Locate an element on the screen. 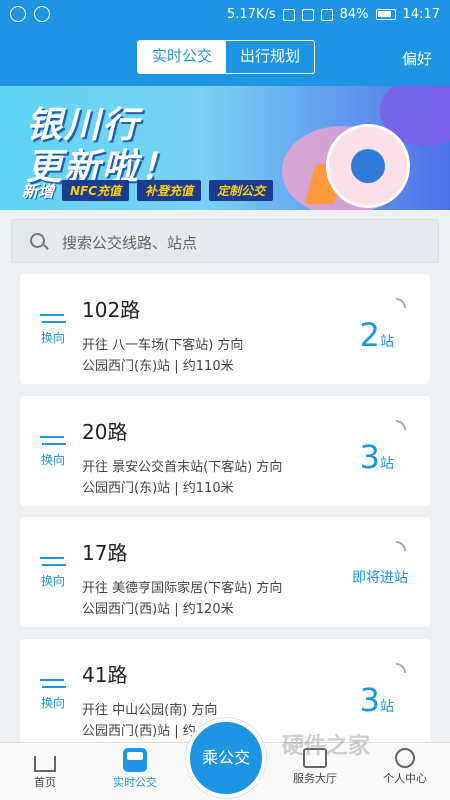 Image resolution: width=450 pixels, height=800 pixels. logo-icon is located at coordinates (368, 166).